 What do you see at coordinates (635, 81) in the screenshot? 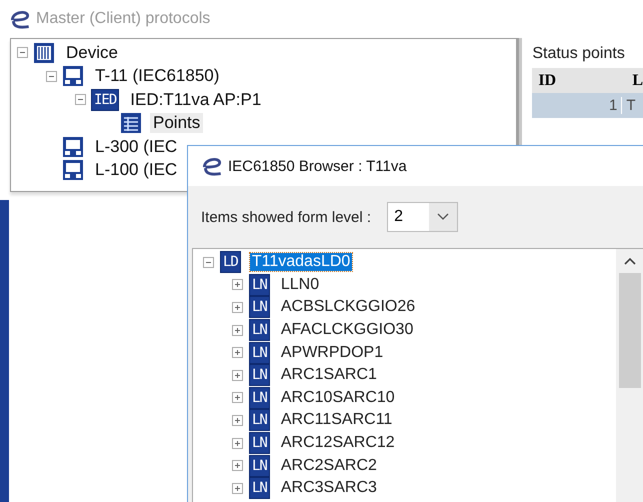
I see `column-header: L` at bounding box center [635, 81].